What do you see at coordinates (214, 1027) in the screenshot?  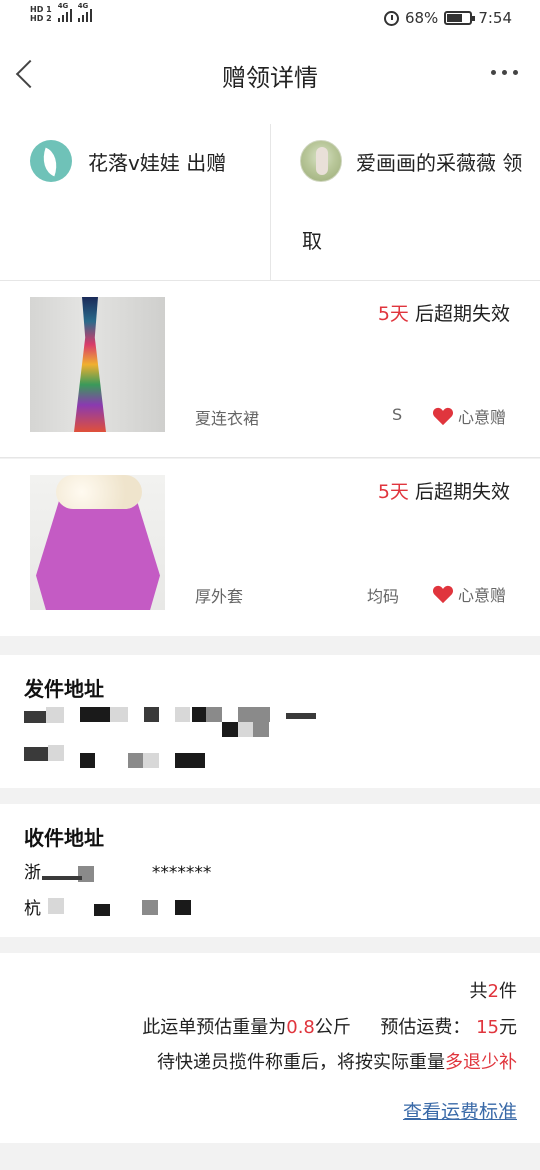 I see `weight-prefix: 此运单预估重量为` at bounding box center [214, 1027].